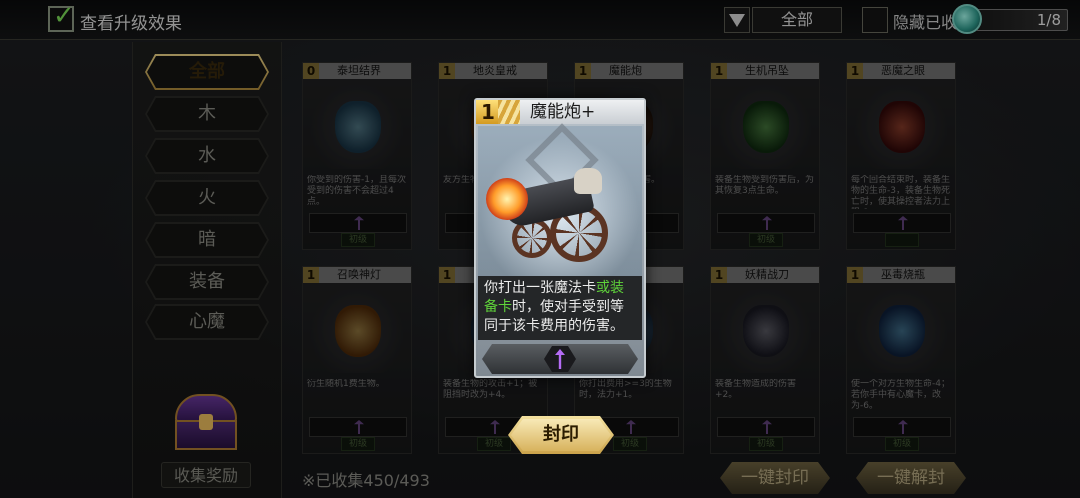 This screenshot has width=1080, height=498. I want to click on popup-card-name: 魔能炮+, so click(582, 112).